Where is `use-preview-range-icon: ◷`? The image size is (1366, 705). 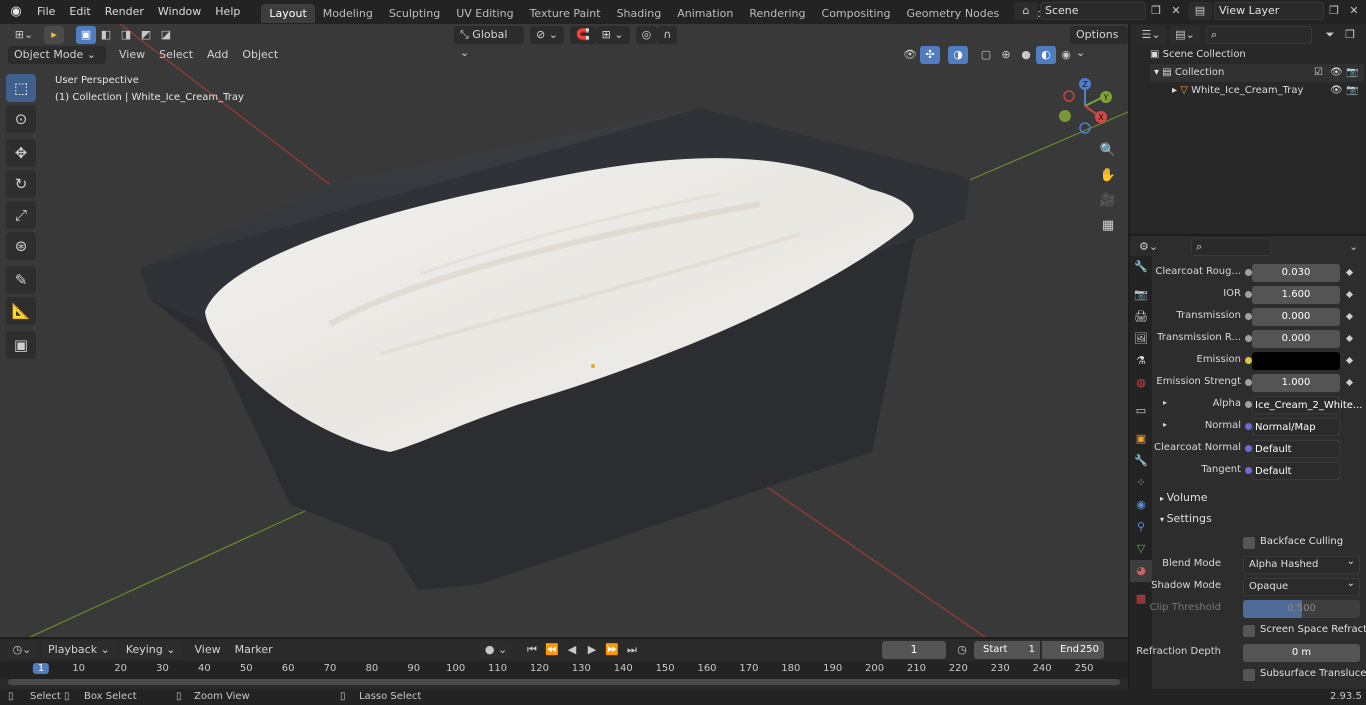 use-preview-range-icon: ◷ is located at coordinates (962, 650).